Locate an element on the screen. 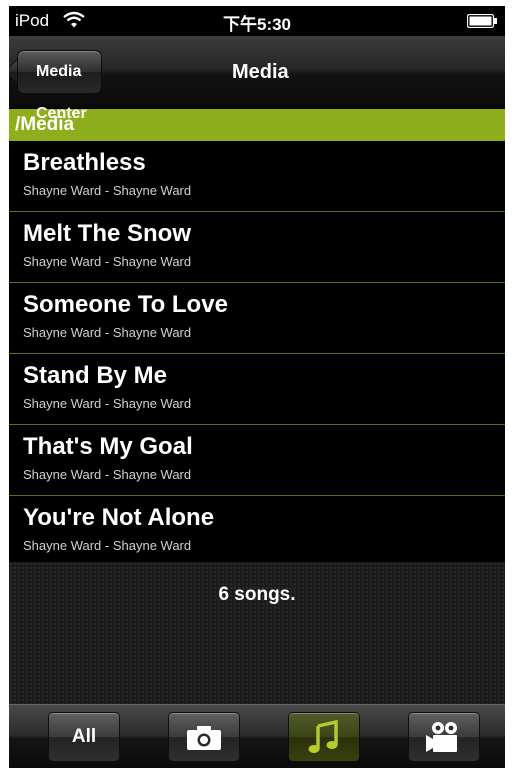 The image size is (514, 774). song-row: Stand By Me Shayne Ward - Shayne Ward is located at coordinates (257, 389).